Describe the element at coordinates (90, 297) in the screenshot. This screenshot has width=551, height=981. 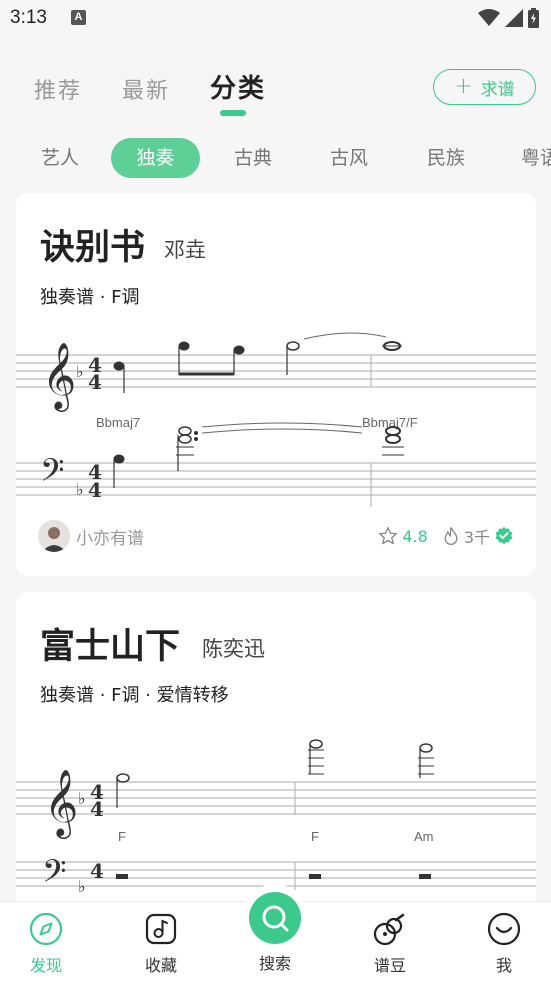
I see `score-meta: 独奏谱 · F调` at that location.